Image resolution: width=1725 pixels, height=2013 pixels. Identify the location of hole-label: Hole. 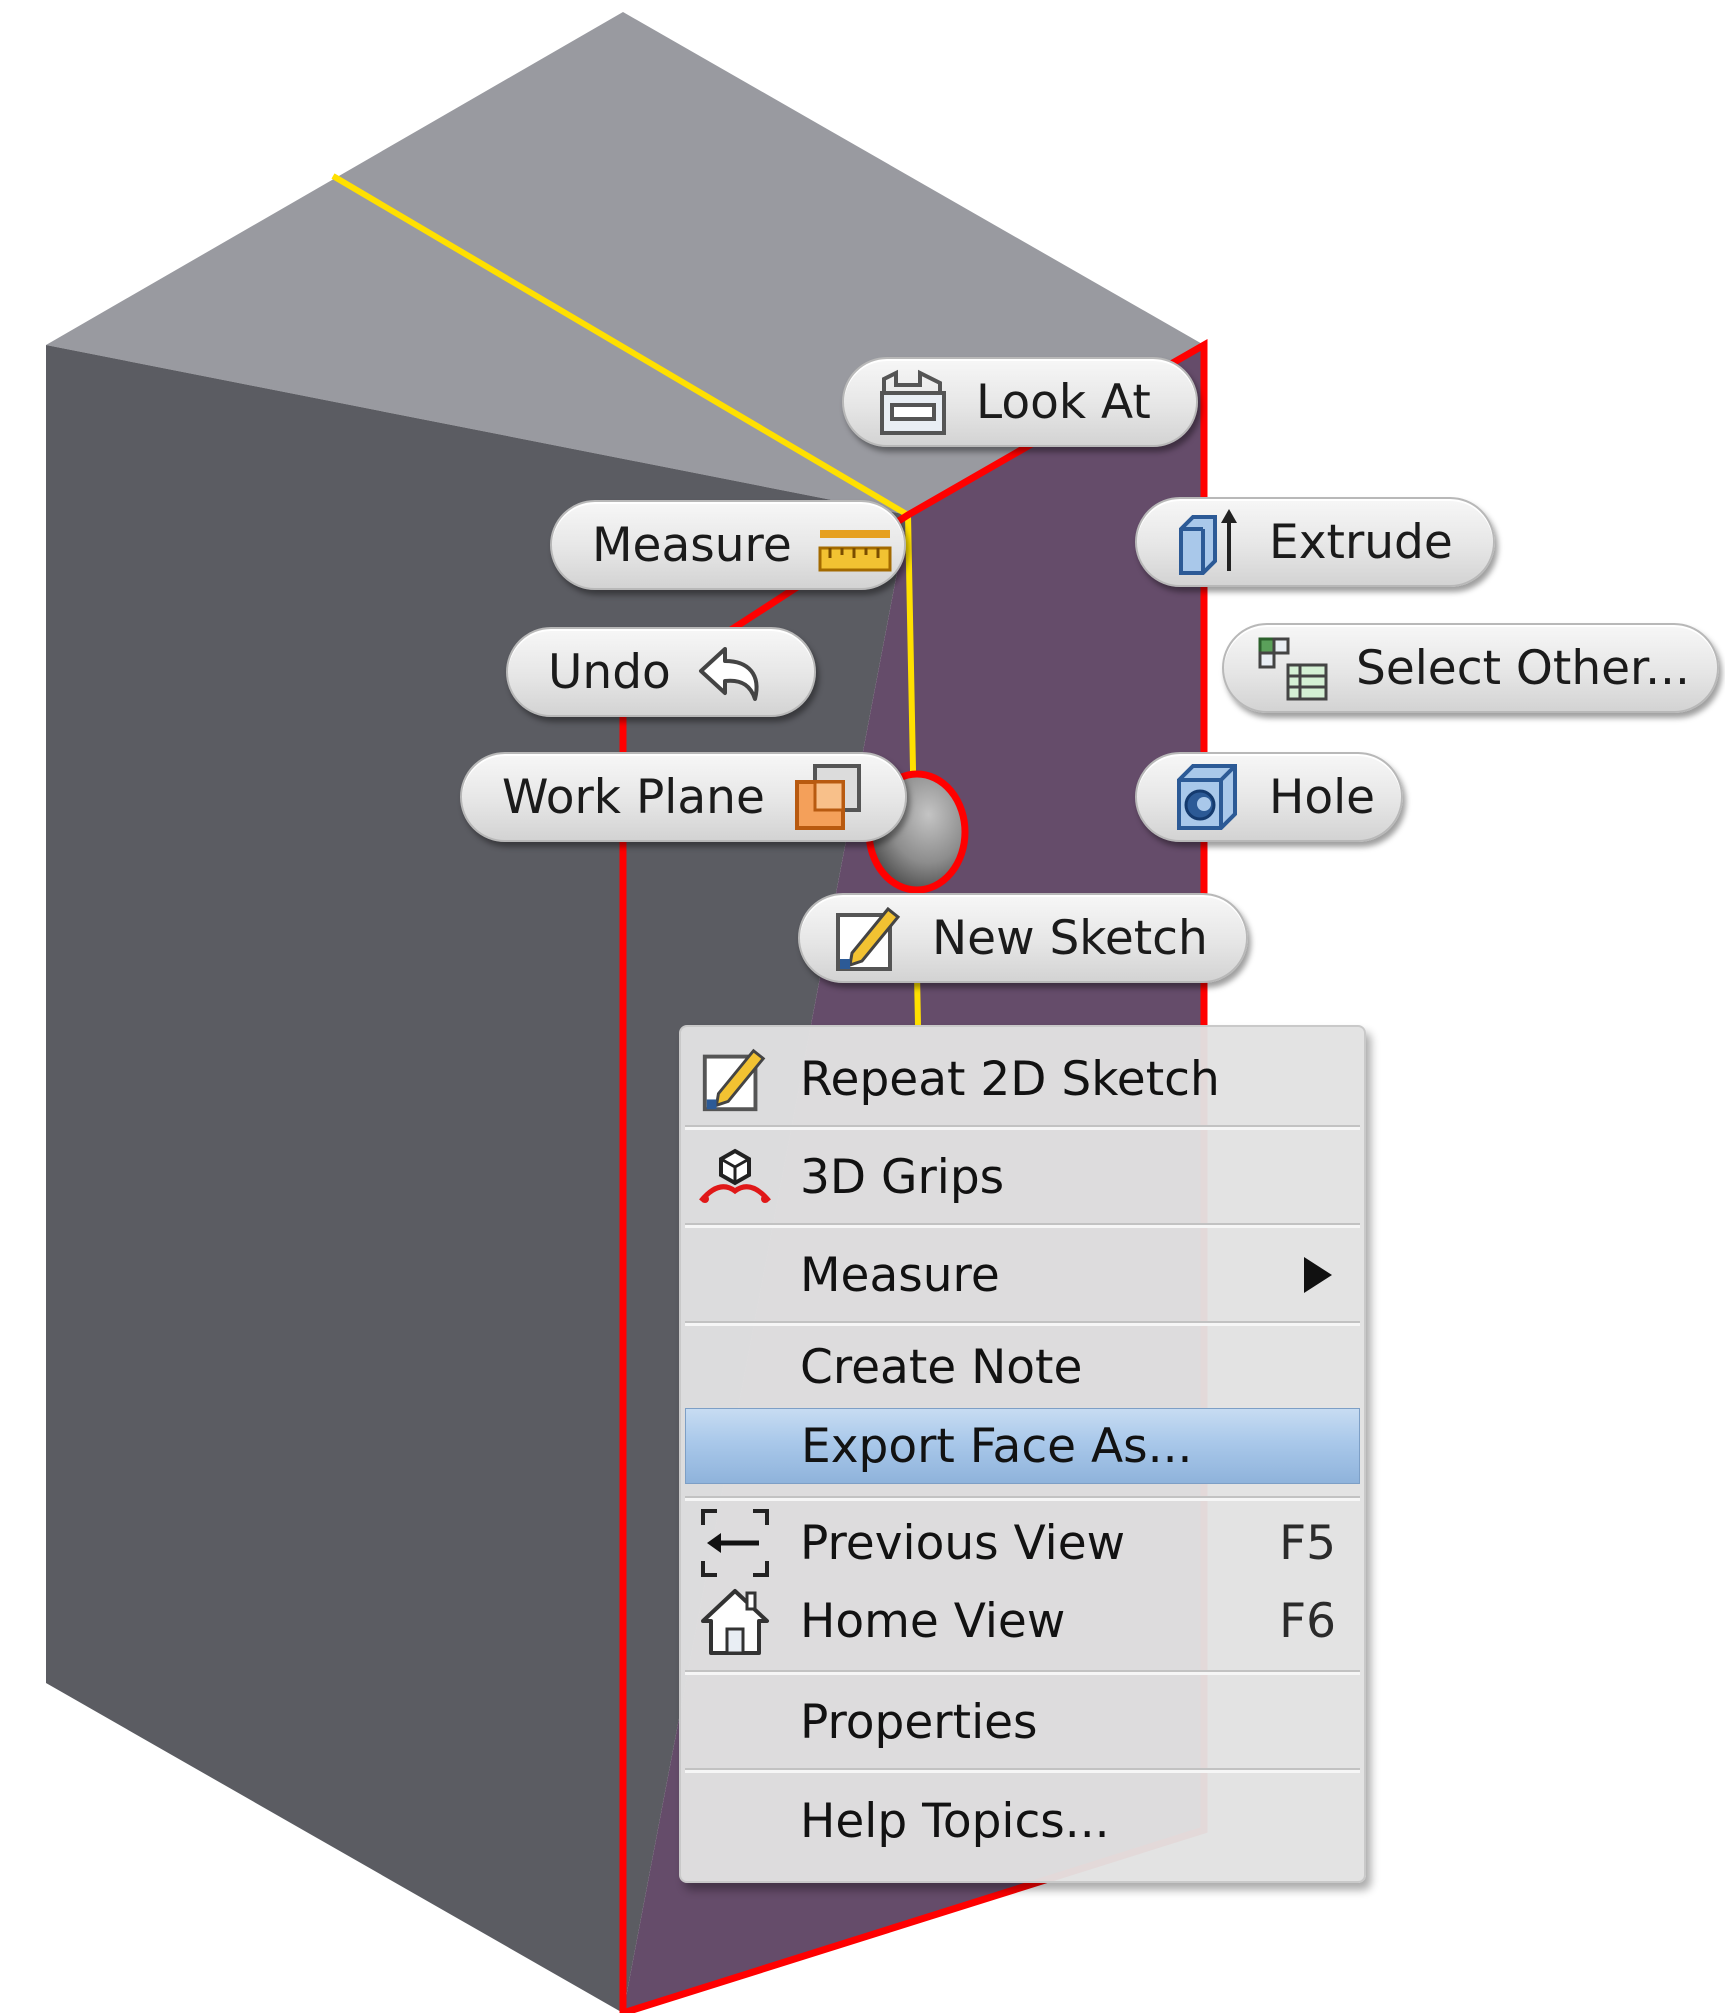
(1322, 797).